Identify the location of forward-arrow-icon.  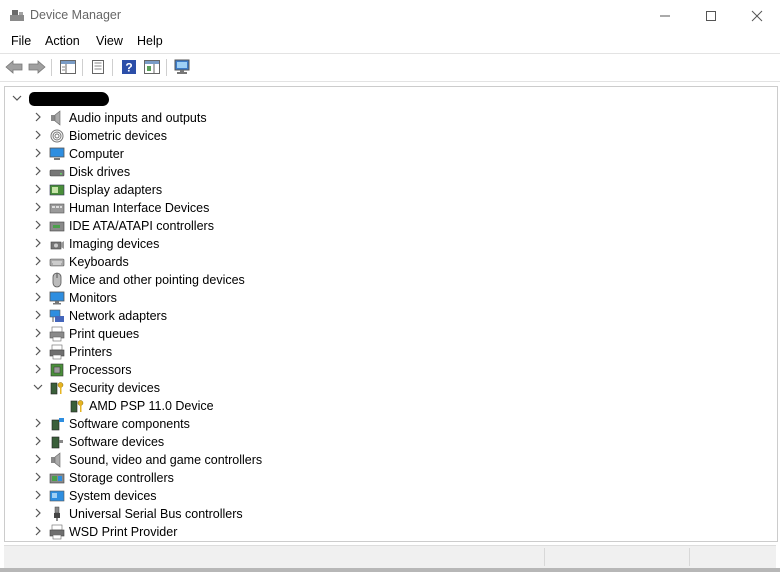
(37, 67).